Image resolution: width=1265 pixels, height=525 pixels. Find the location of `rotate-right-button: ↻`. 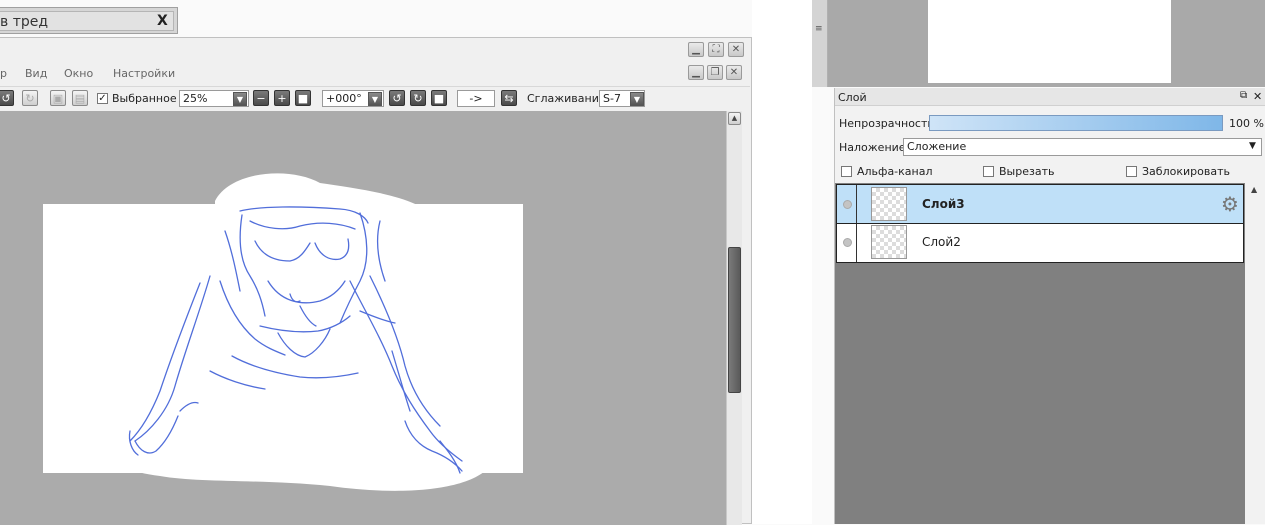

rotate-right-button: ↻ is located at coordinates (418, 98).